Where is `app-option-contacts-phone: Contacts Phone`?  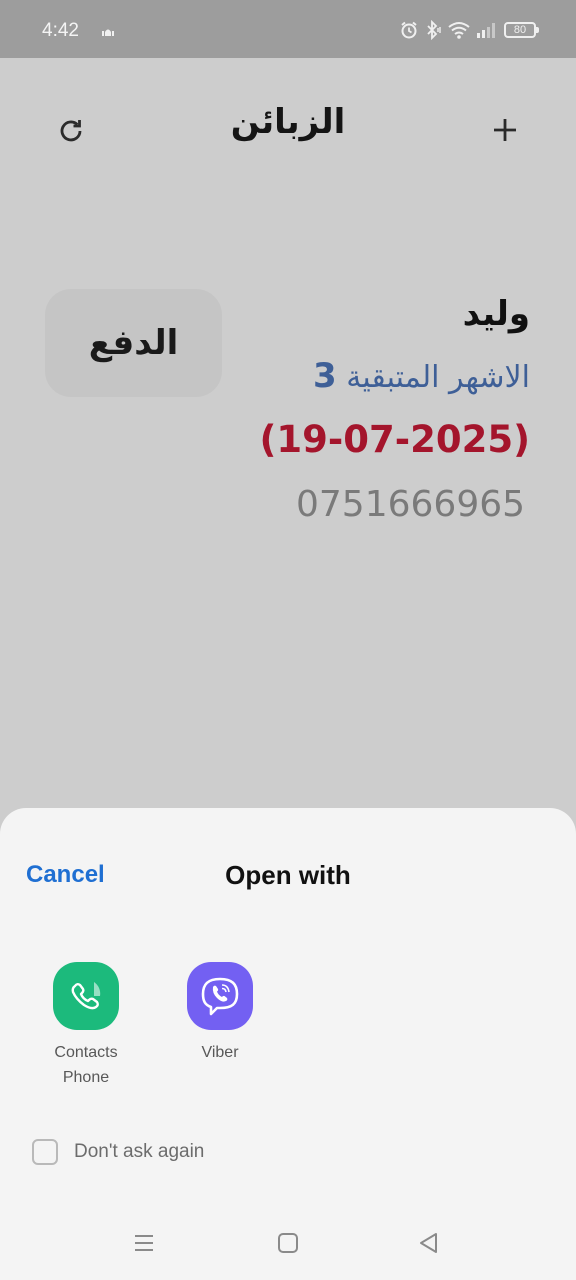
app-option-contacts-phone: Contacts Phone is located at coordinates (86, 1026).